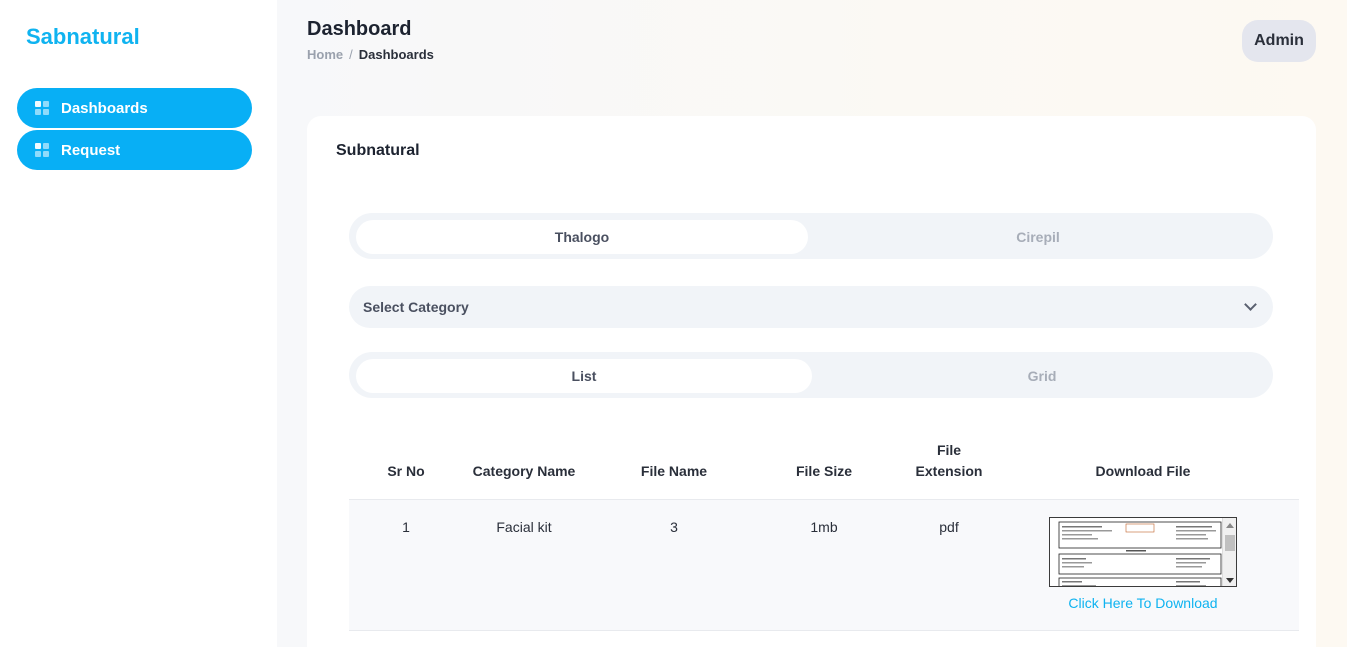  Describe the element at coordinates (134, 150) in the screenshot. I see `sidebar-item-request: Request` at that location.